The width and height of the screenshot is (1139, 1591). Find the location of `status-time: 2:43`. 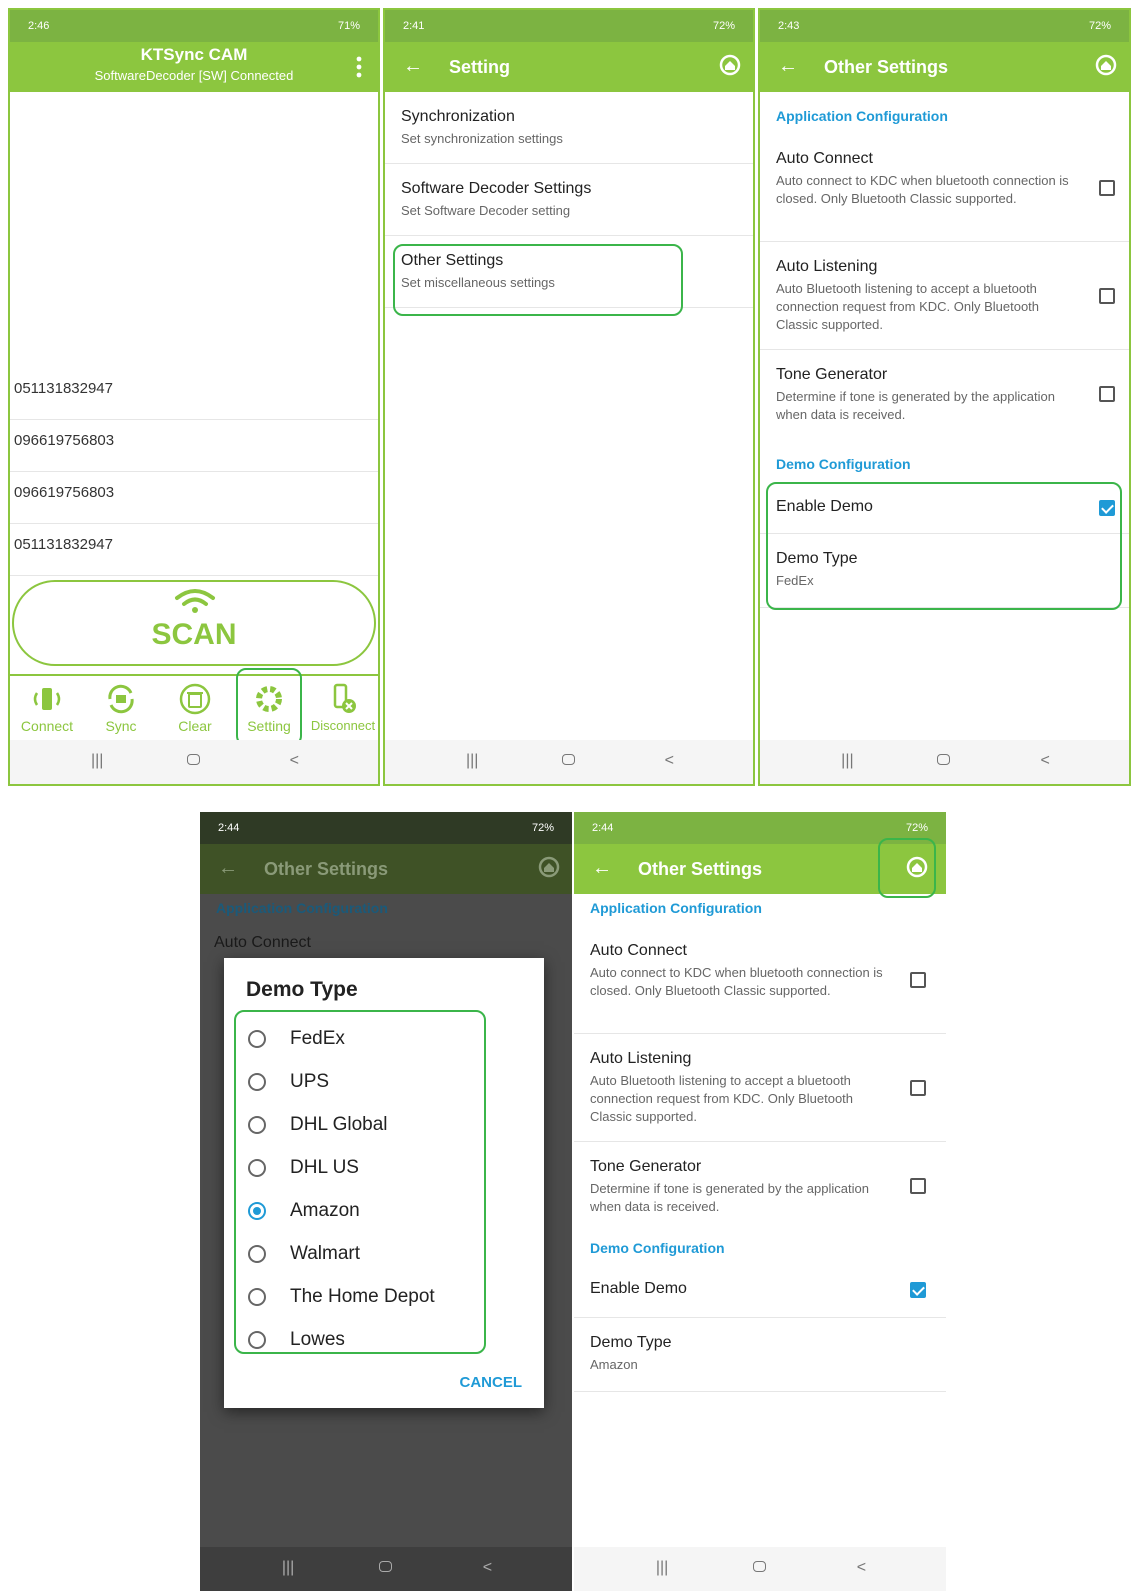

status-time: 2:43 is located at coordinates (789, 26).